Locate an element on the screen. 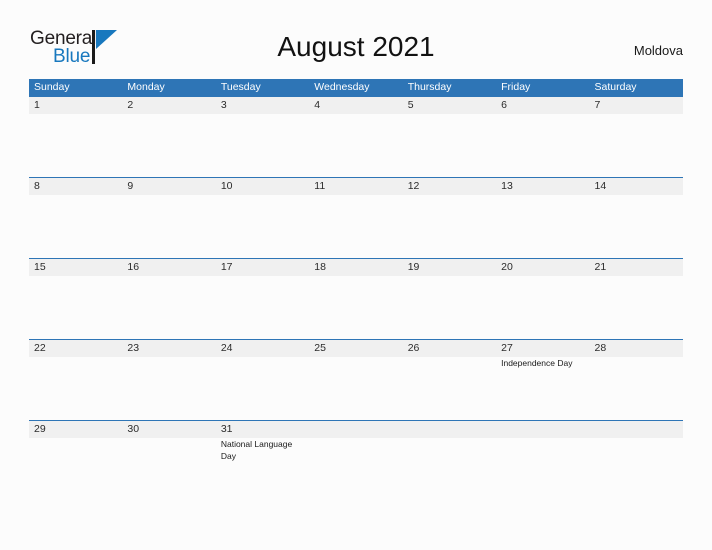 The width and height of the screenshot is (712, 550). calendar-day-cell: 7 is located at coordinates (636, 137).